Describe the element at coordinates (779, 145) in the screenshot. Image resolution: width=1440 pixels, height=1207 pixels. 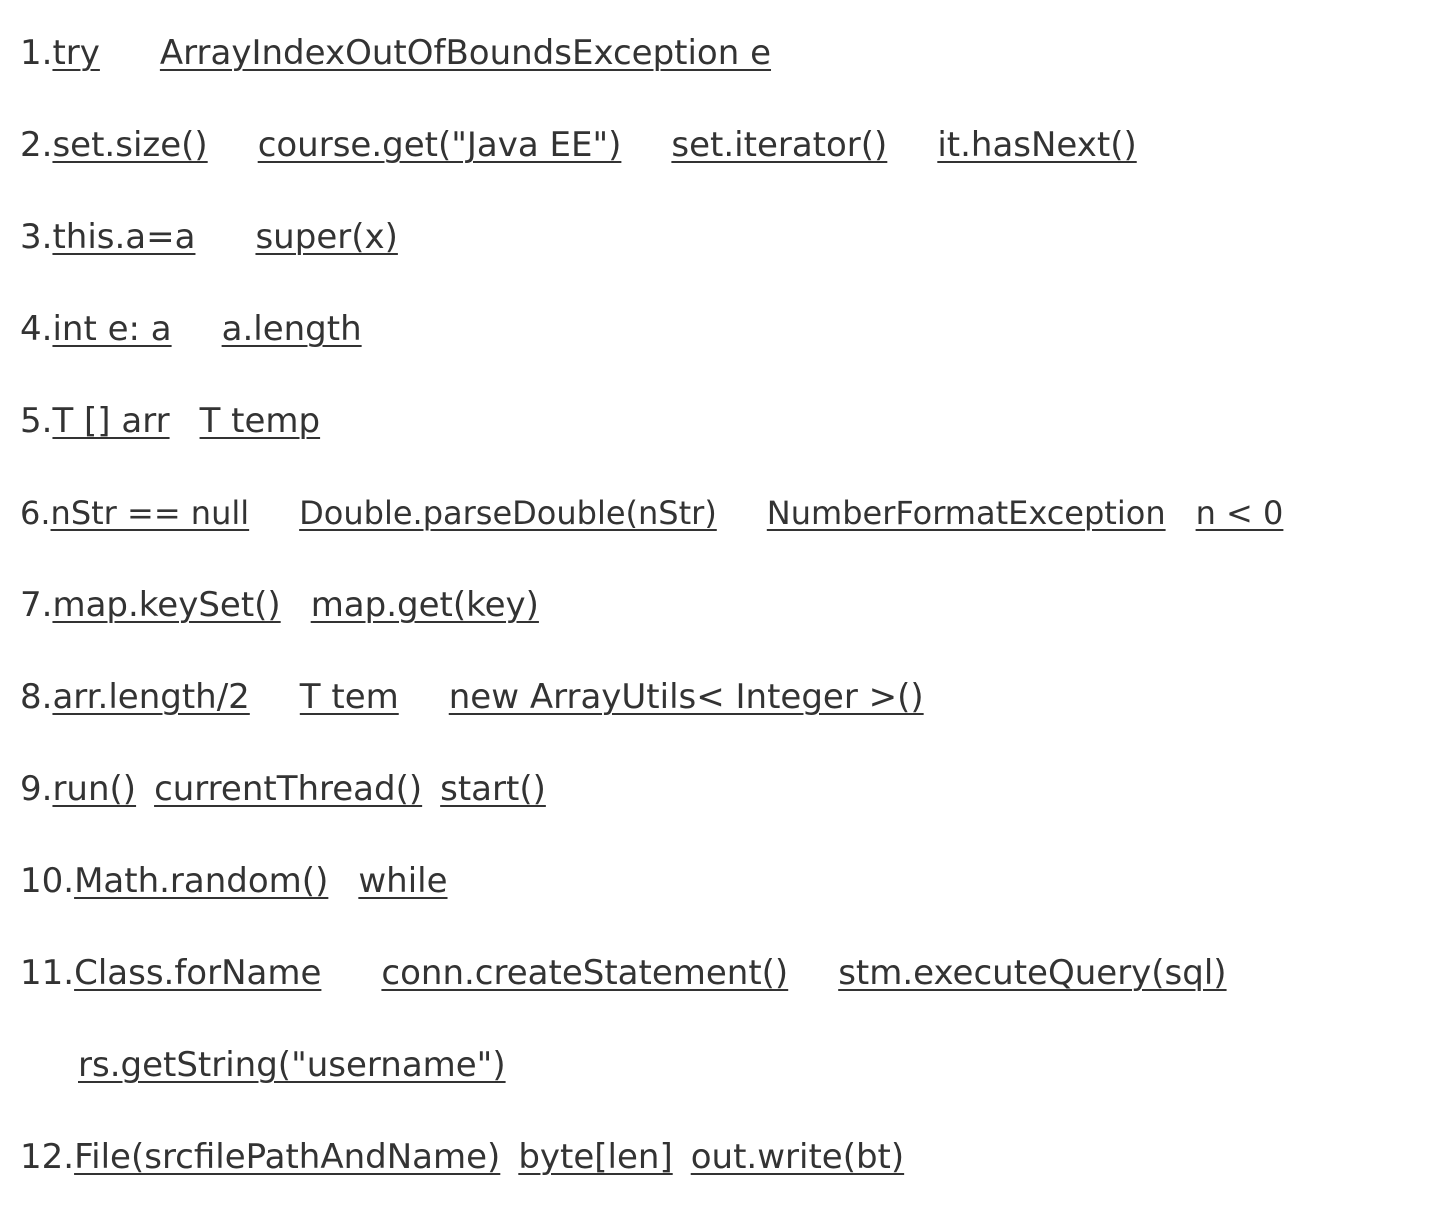
I see `answer-blank: set.iterator()` at that location.